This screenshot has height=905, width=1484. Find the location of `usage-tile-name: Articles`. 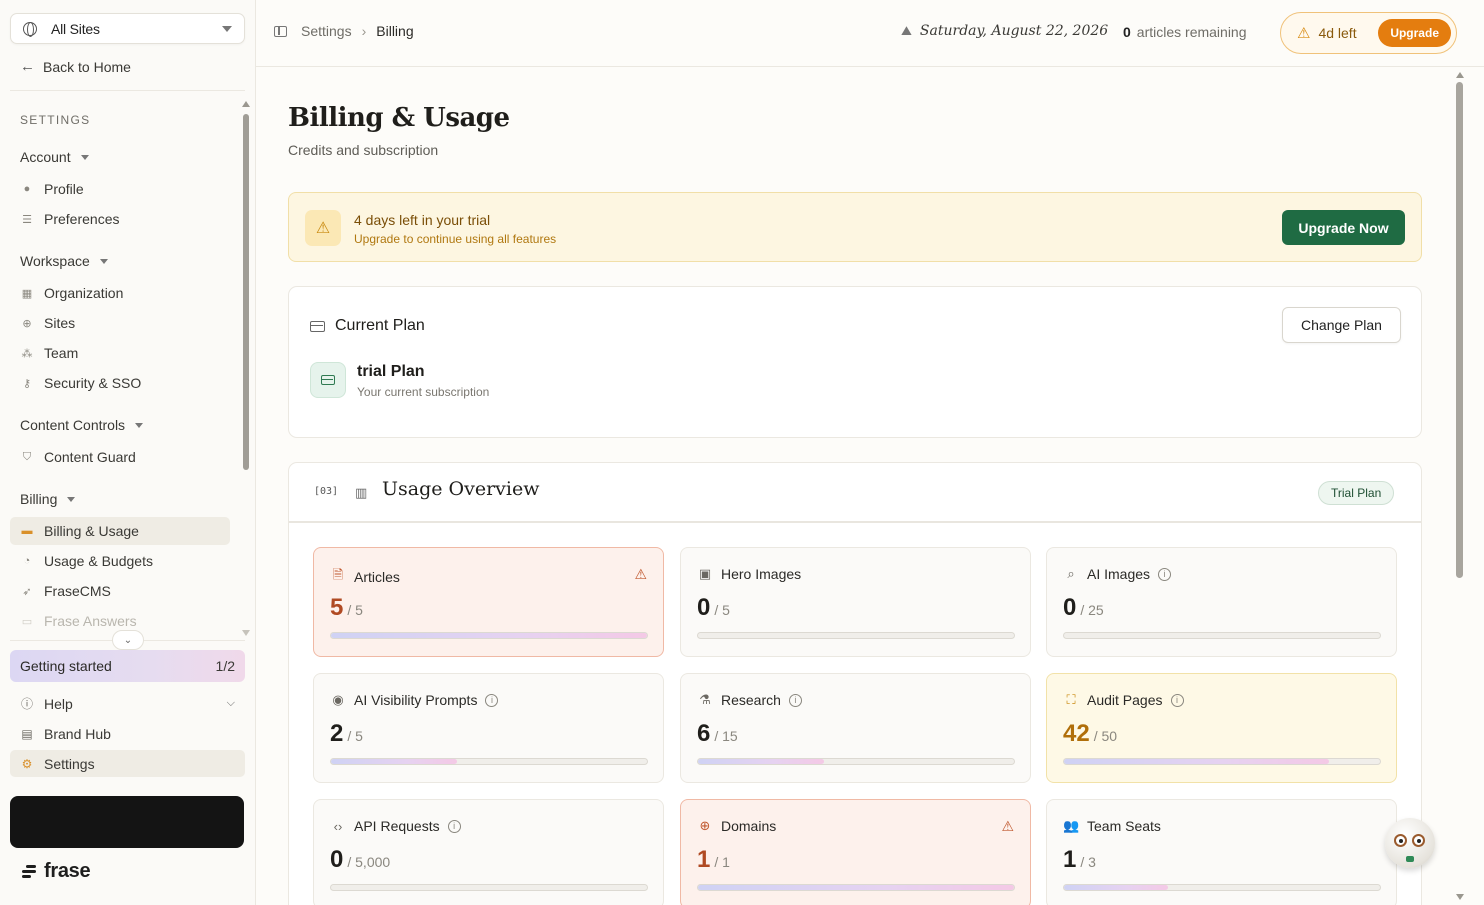

usage-tile-name: Articles is located at coordinates (377, 577).